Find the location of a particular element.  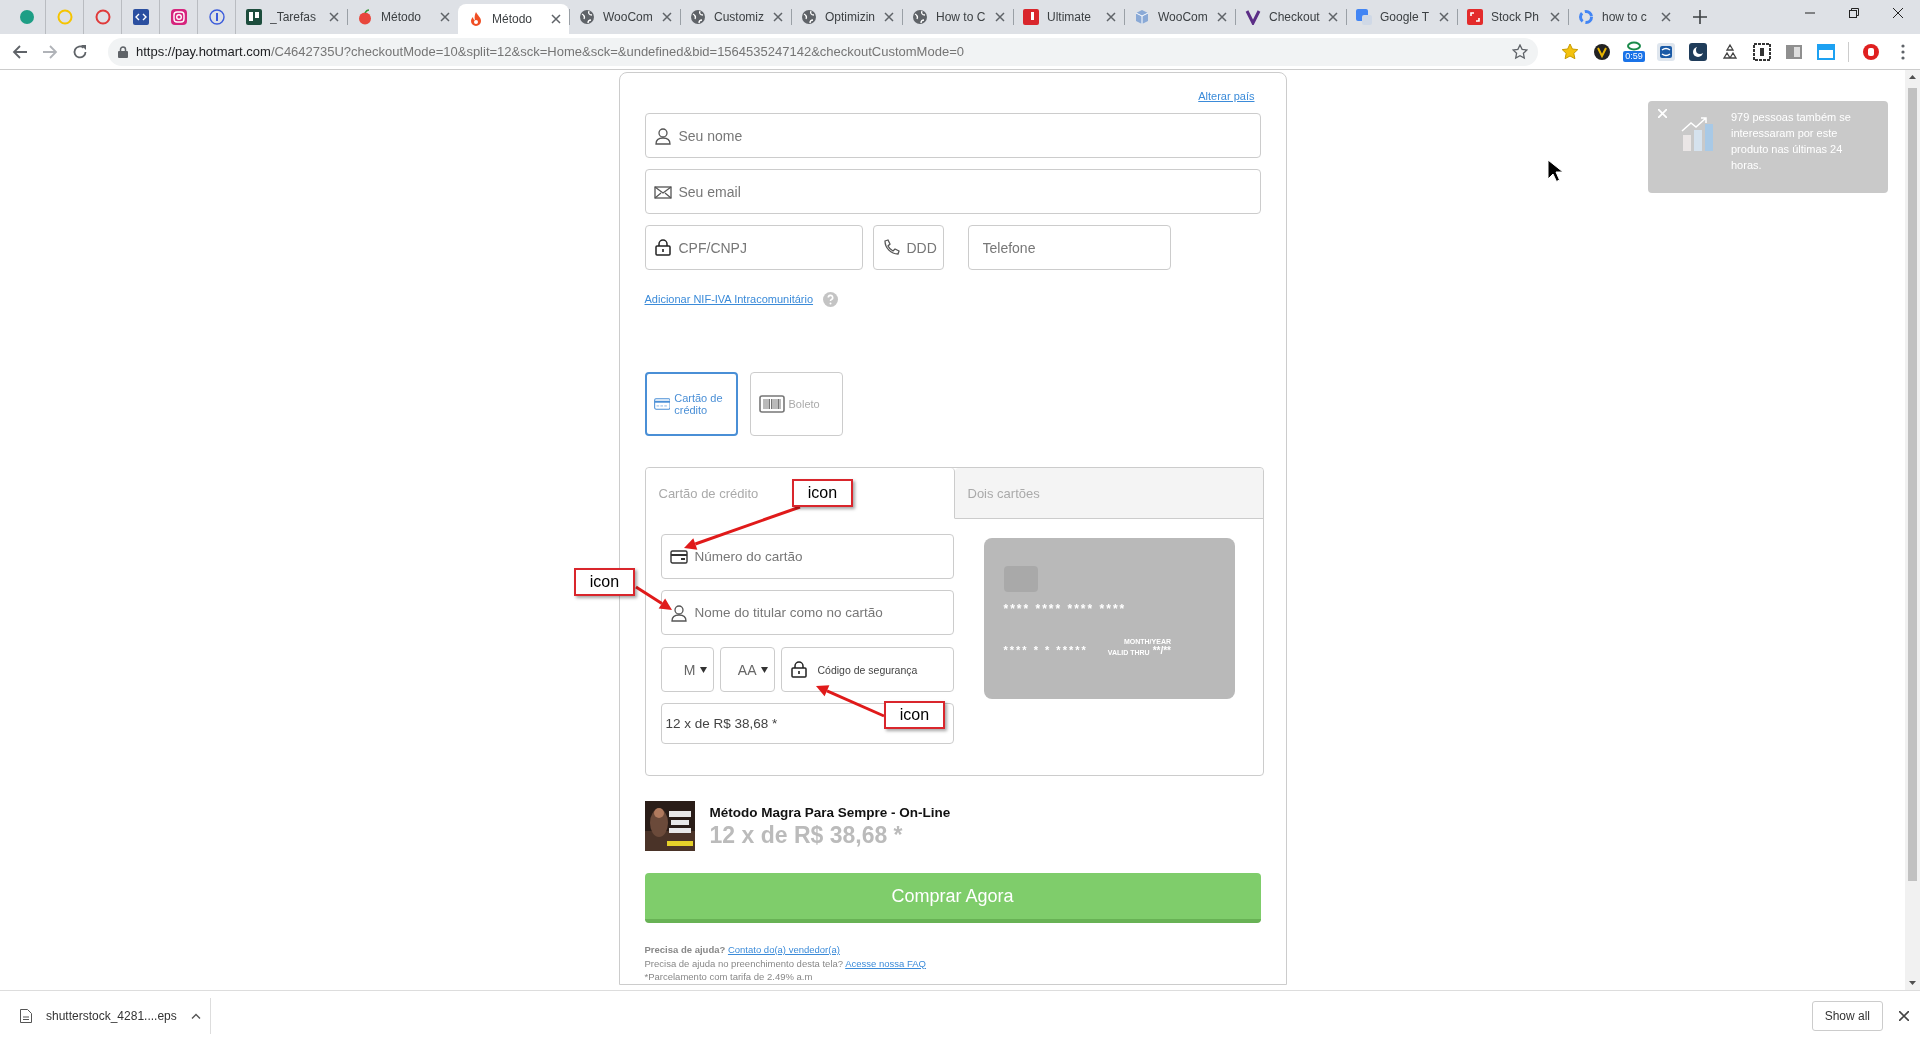

payment-option: Cartão de crédito is located at coordinates (691, 404).